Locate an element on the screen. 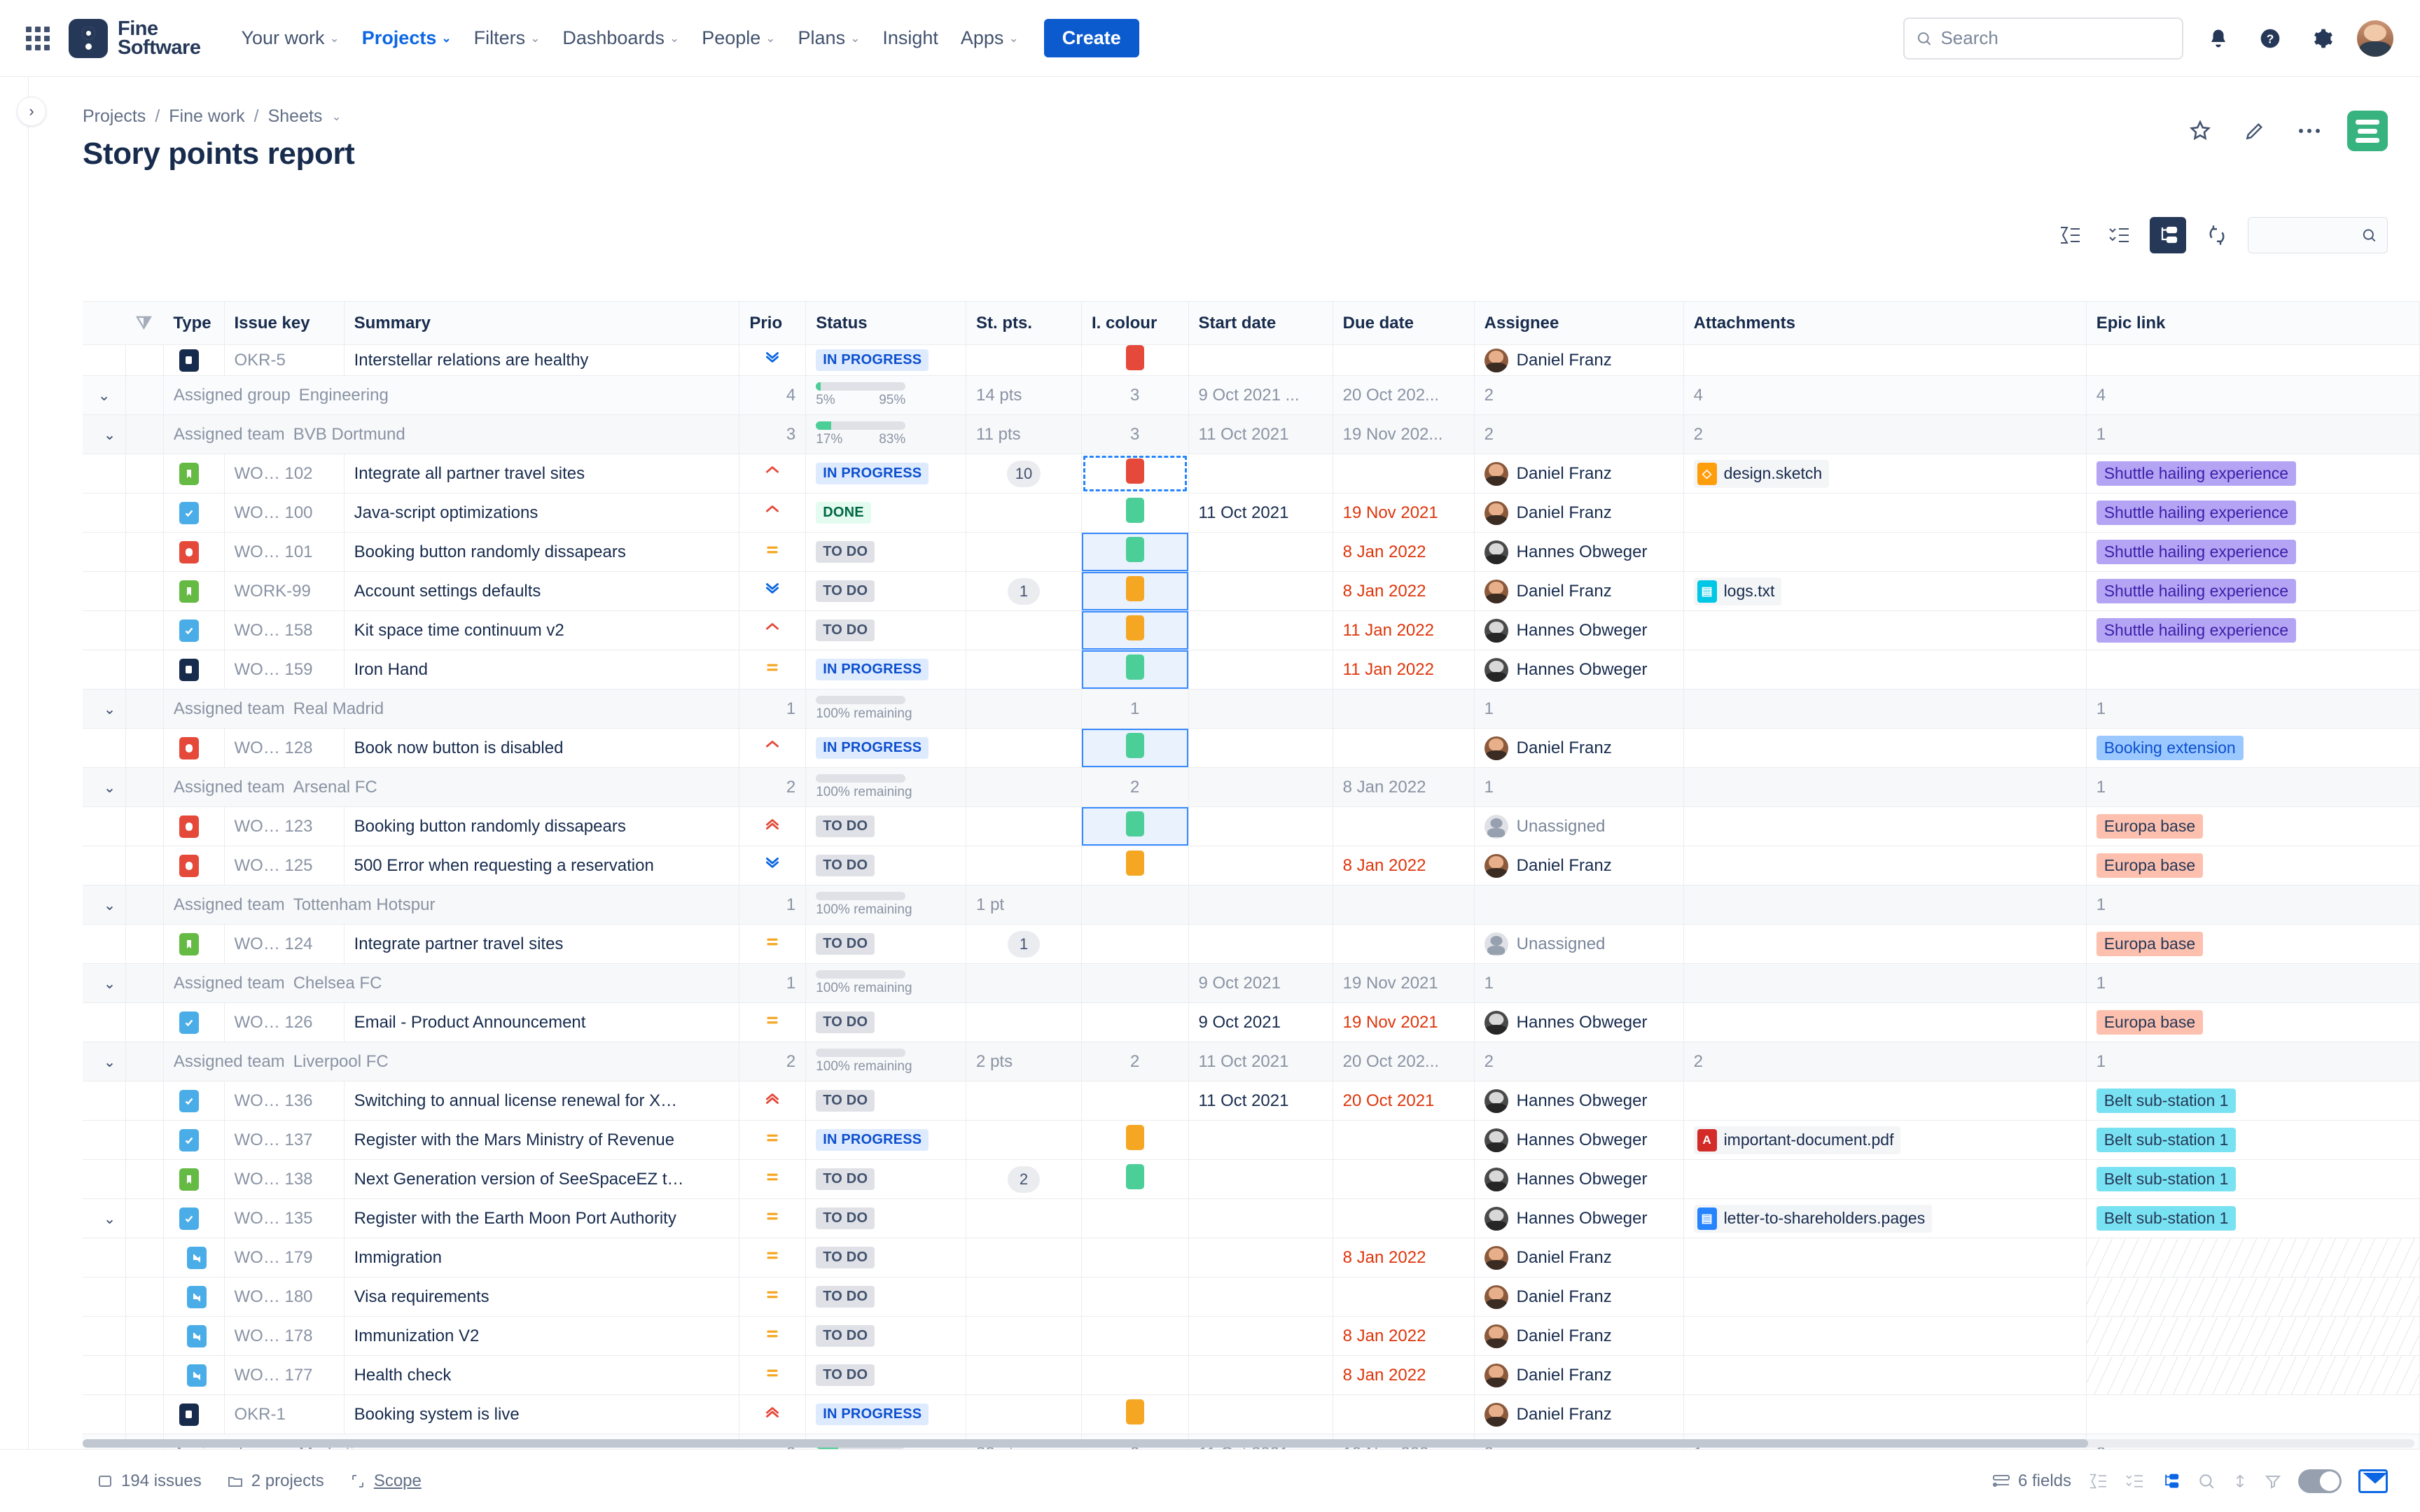  issue-summary-cell: Immunization V2 is located at coordinates (542, 1336).